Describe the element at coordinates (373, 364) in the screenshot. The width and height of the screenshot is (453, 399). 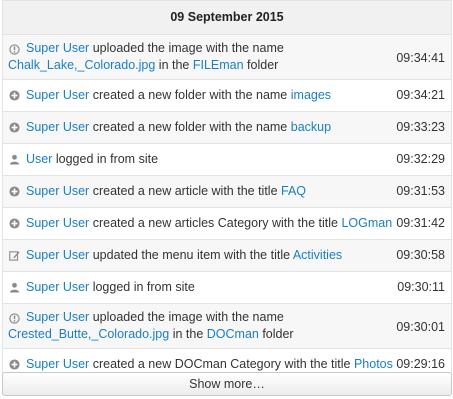
I see `target-link: Photos` at that location.